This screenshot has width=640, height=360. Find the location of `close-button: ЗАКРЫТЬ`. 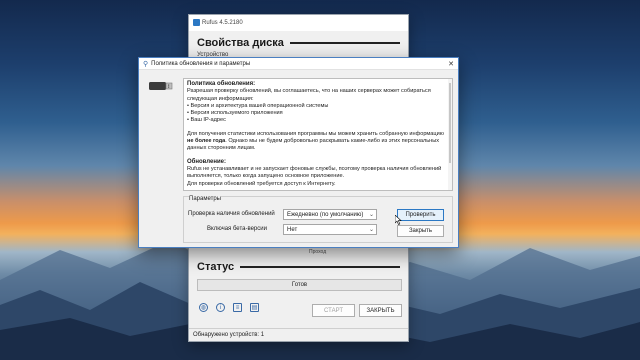

close-button: ЗАКРЫТЬ is located at coordinates (380, 310).